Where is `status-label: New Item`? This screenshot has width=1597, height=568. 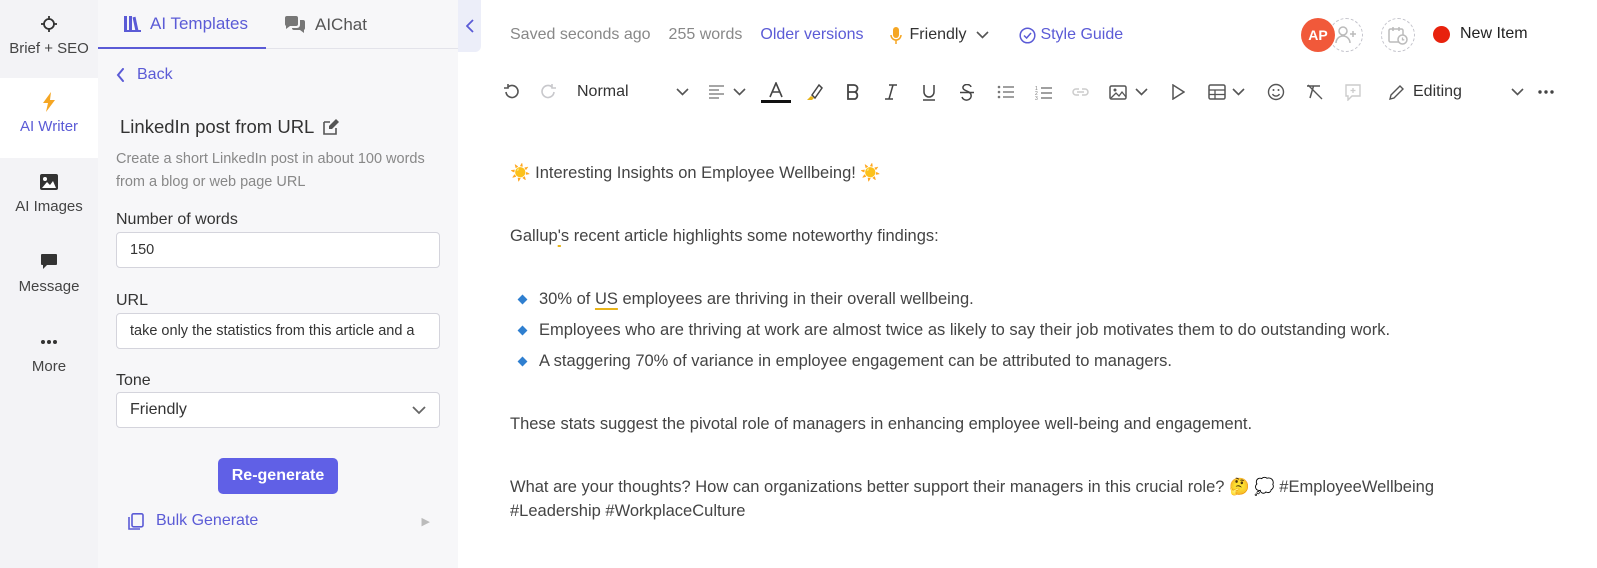
status-label: New Item is located at coordinates (1494, 33).